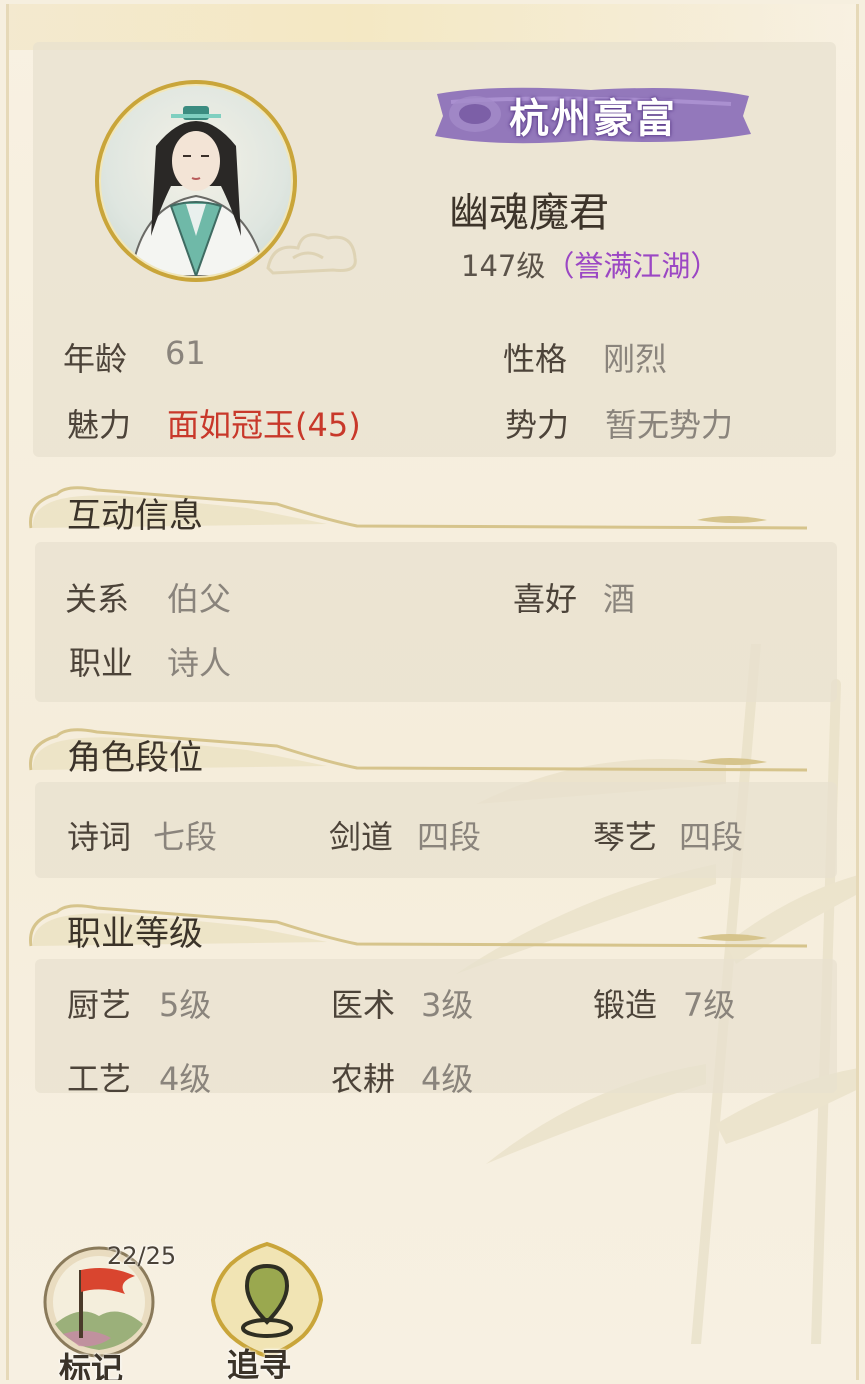 The width and height of the screenshot is (865, 1384). What do you see at coordinates (625, 1005) in the screenshot?
I see `career-item-label: 锻造` at bounding box center [625, 1005].